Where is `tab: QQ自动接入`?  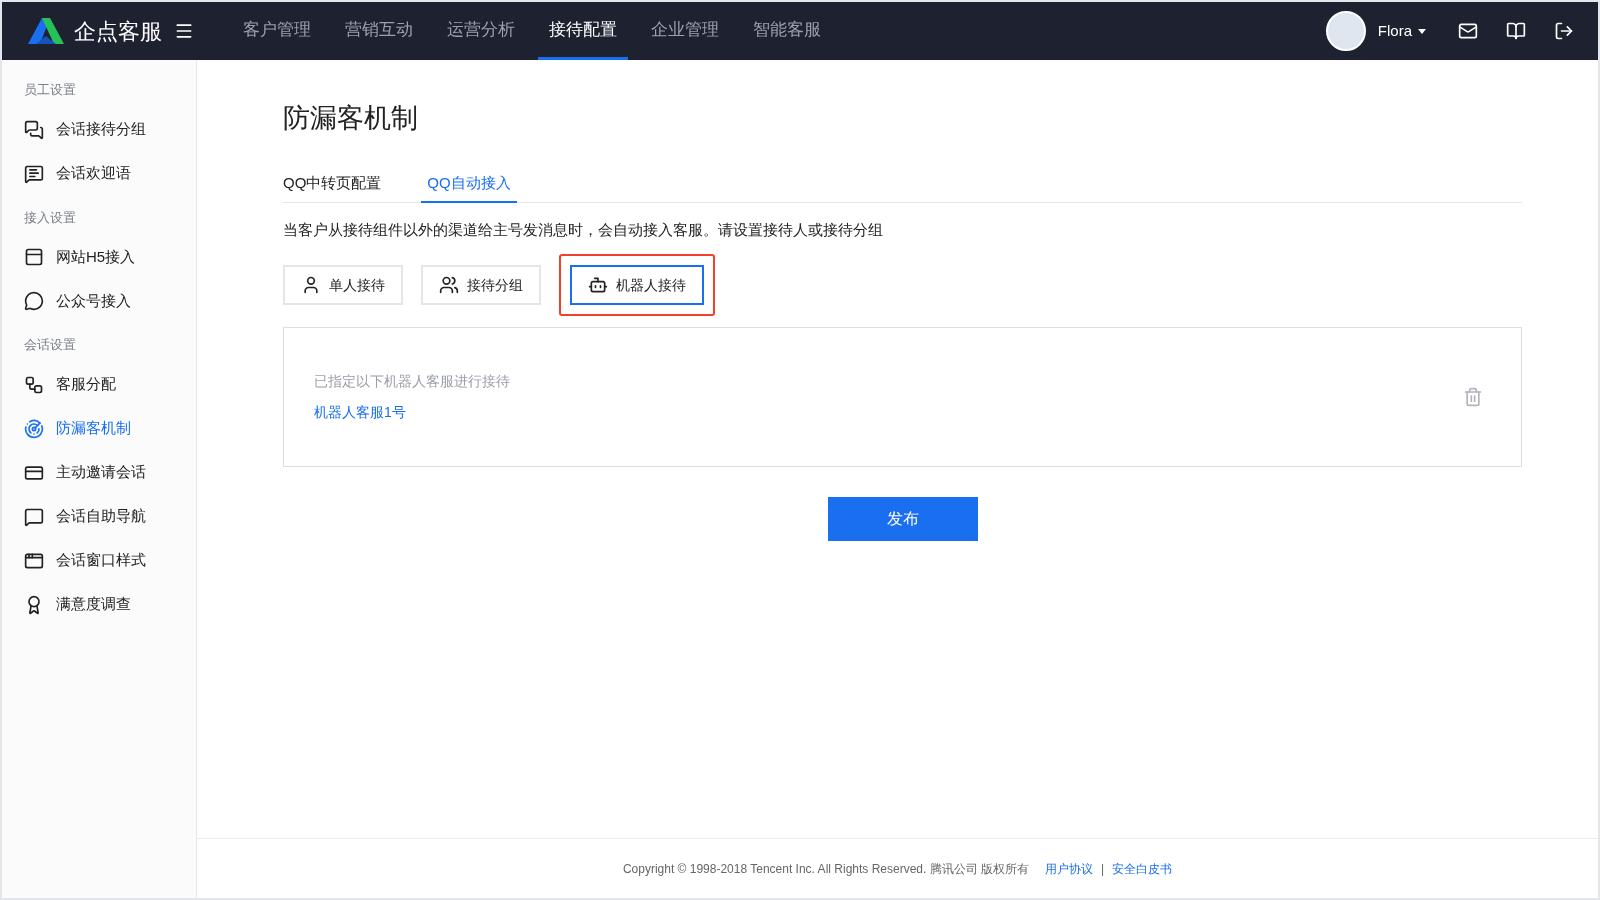
tab: QQ自动接入 is located at coordinates (469, 184).